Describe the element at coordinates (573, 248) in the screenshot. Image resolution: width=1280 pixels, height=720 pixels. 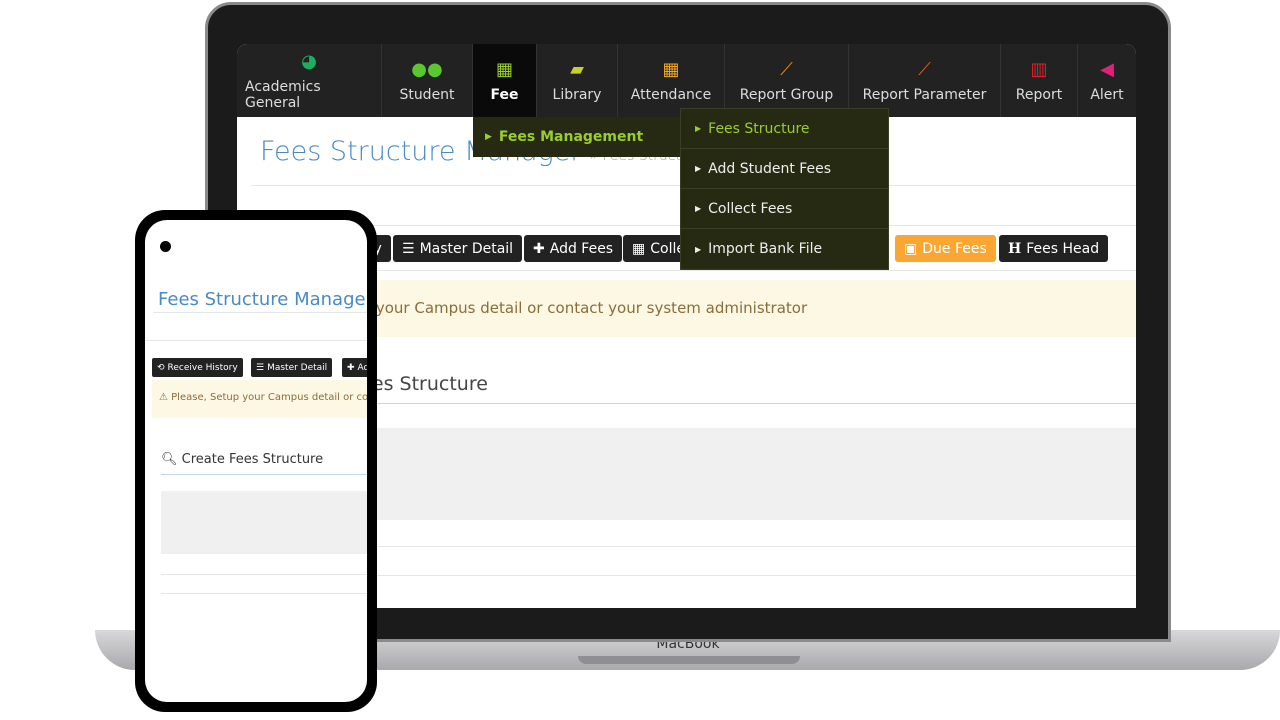
I see `add-fees-button: ✚ Add Fees` at that location.